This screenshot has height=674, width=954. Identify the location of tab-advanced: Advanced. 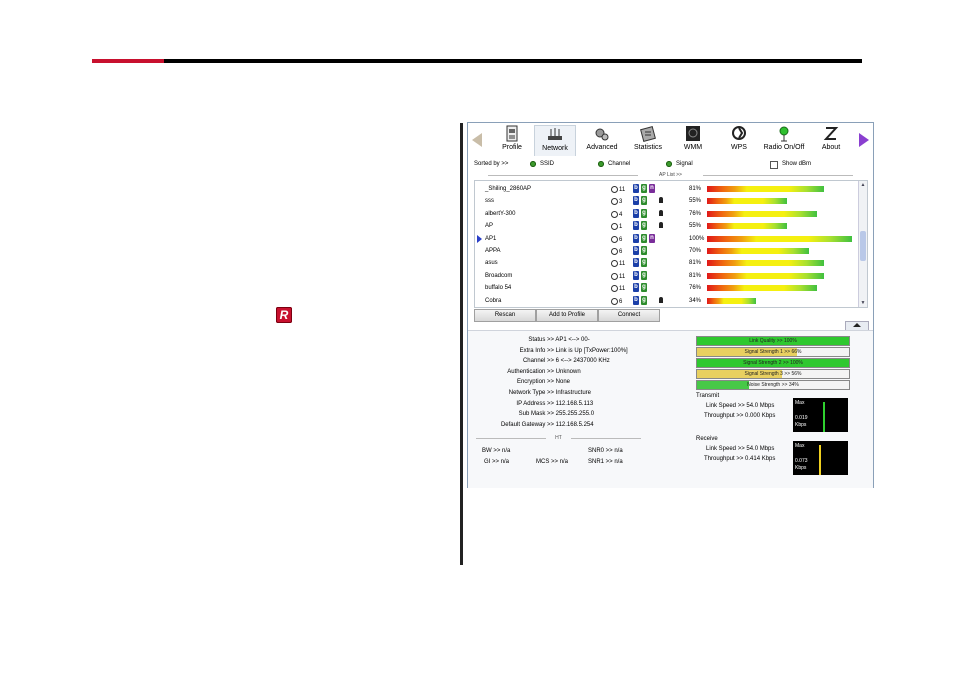
(602, 140).